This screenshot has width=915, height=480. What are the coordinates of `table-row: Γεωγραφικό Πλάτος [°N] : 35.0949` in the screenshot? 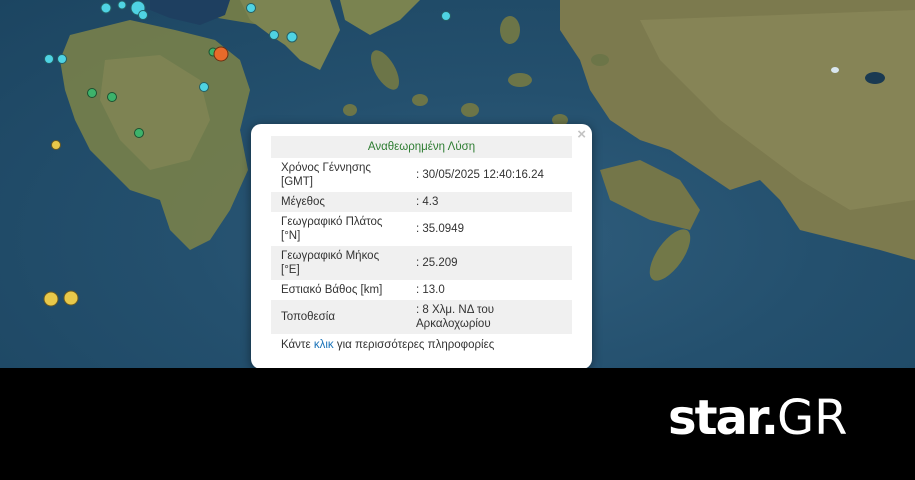 It's located at (421, 229).